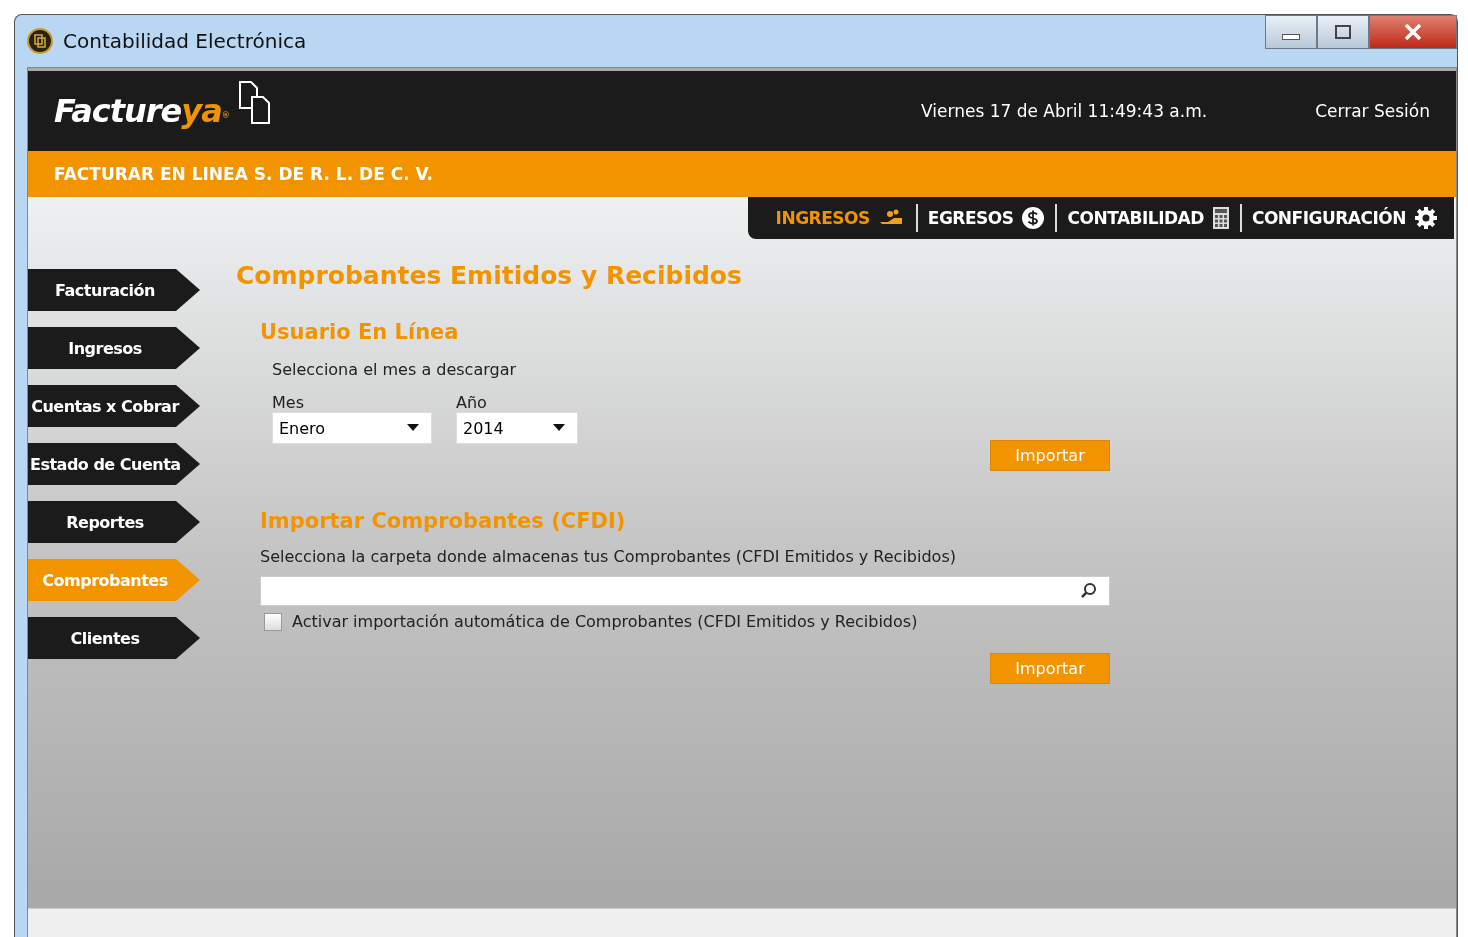 Image resolution: width=1468 pixels, height=937 pixels. I want to click on sidebar-item: Reportes, so click(114, 522).